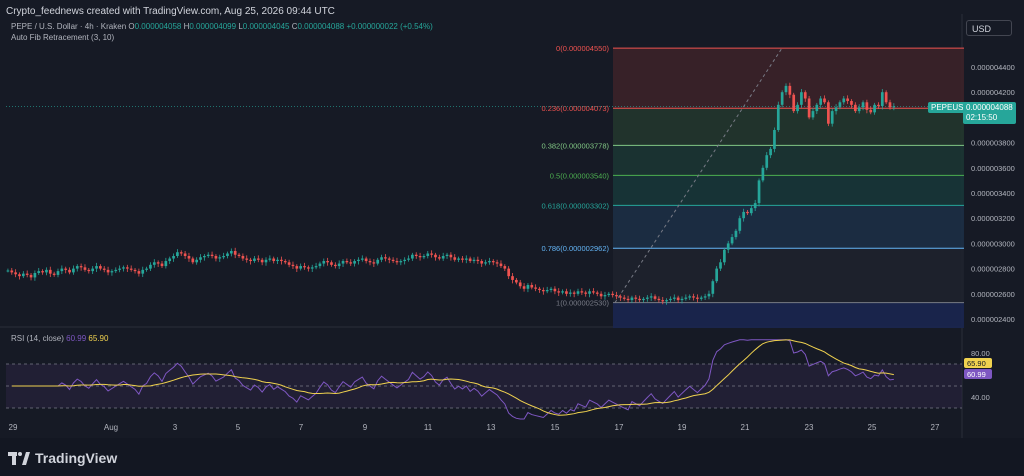 This screenshot has width=1024, height=476. Describe the element at coordinates (301, 427) in the screenshot. I see `time-tick-label: 7` at that location.